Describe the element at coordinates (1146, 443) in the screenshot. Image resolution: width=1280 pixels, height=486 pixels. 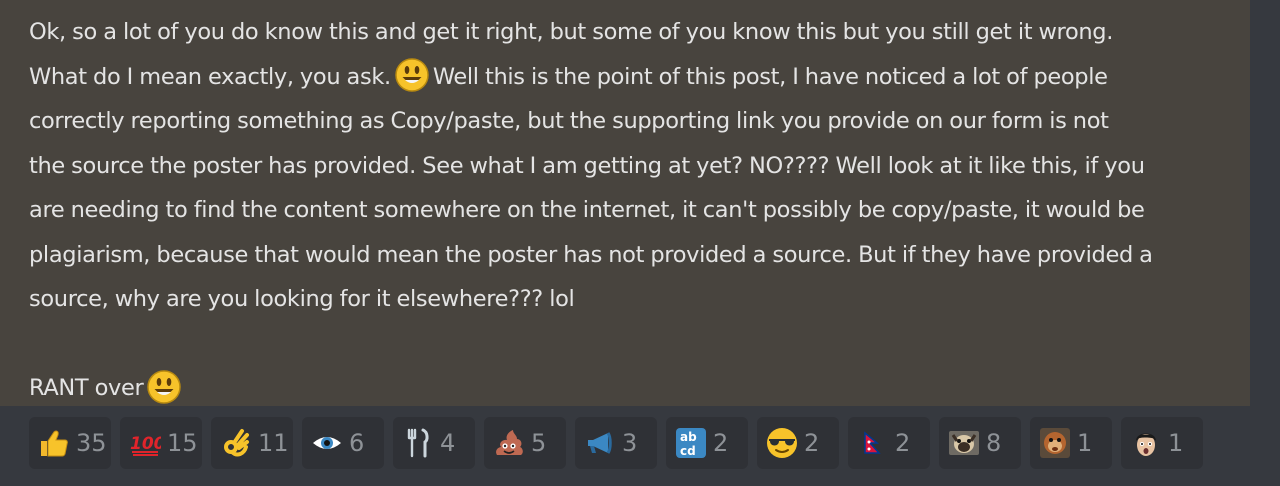
I see `shocked-face-emote-icon` at that location.